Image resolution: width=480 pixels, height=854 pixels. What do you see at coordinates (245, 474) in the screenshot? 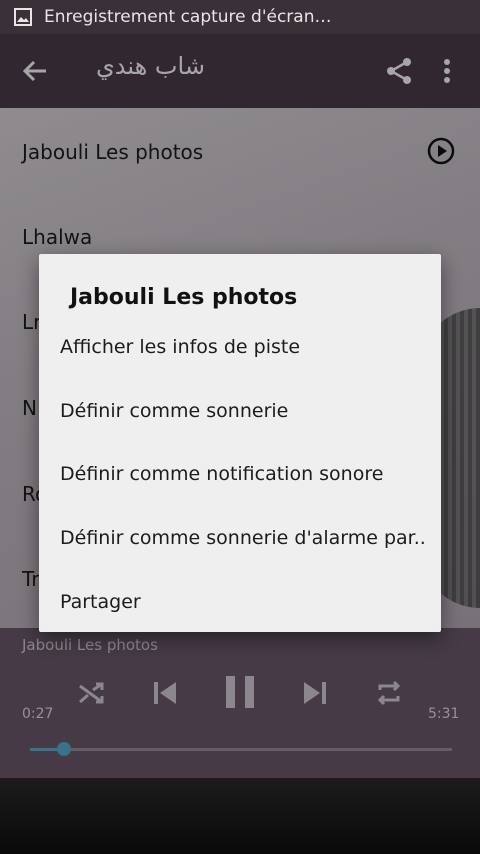
I see `menu-item-set-notification: Définir comme notification sonore` at bounding box center [245, 474].